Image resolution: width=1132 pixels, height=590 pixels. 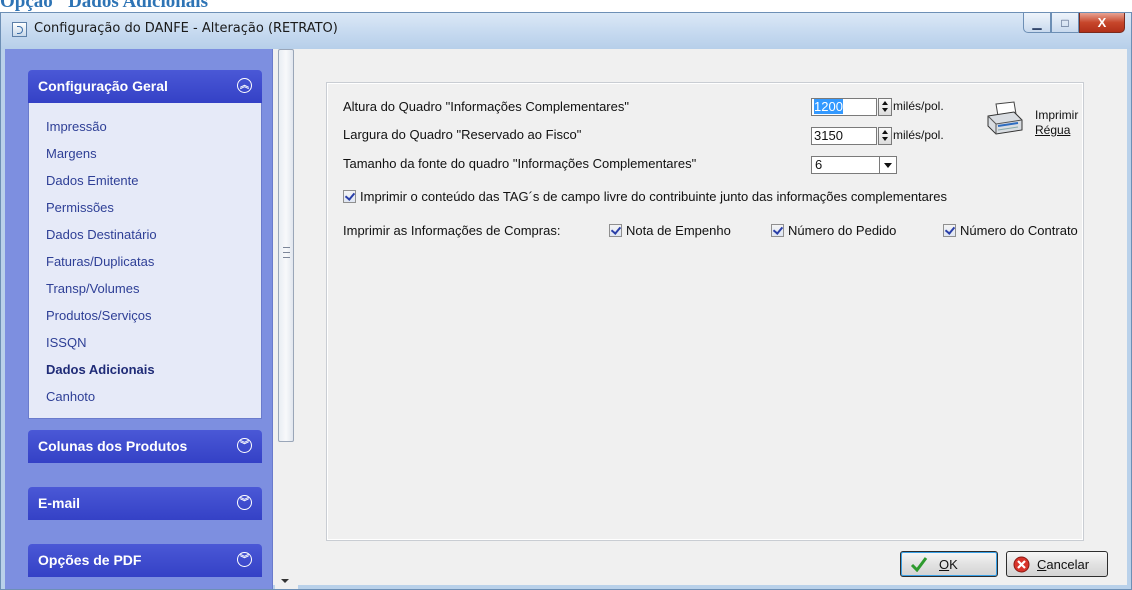 What do you see at coordinates (349, 196) in the screenshot?
I see `tag-checkbox` at bounding box center [349, 196].